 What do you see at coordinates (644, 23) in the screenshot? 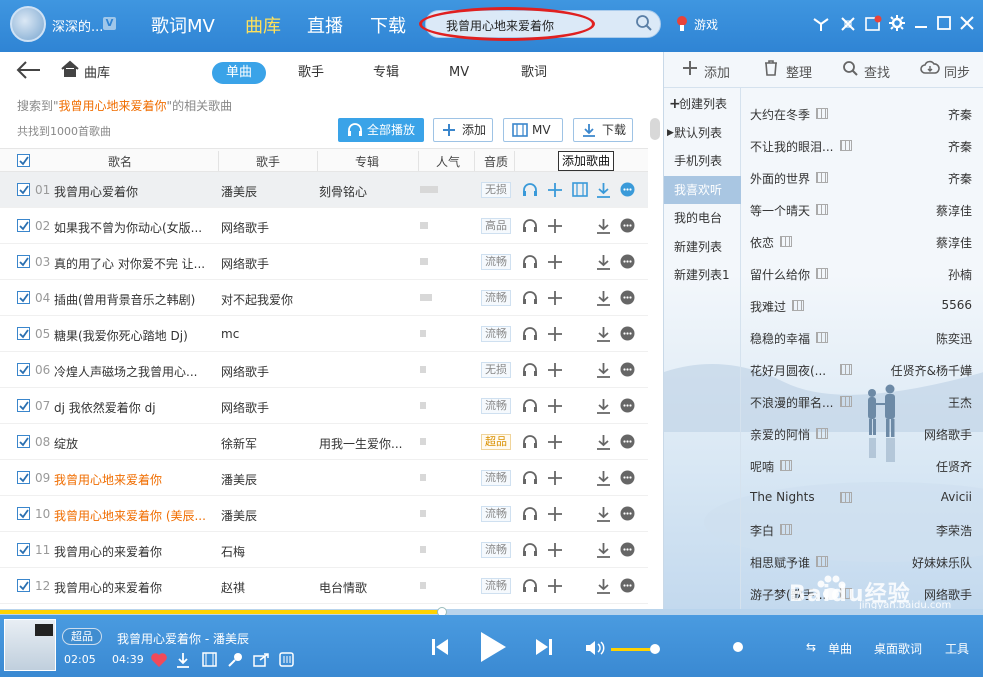
I see `search-icon` at bounding box center [644, 23].